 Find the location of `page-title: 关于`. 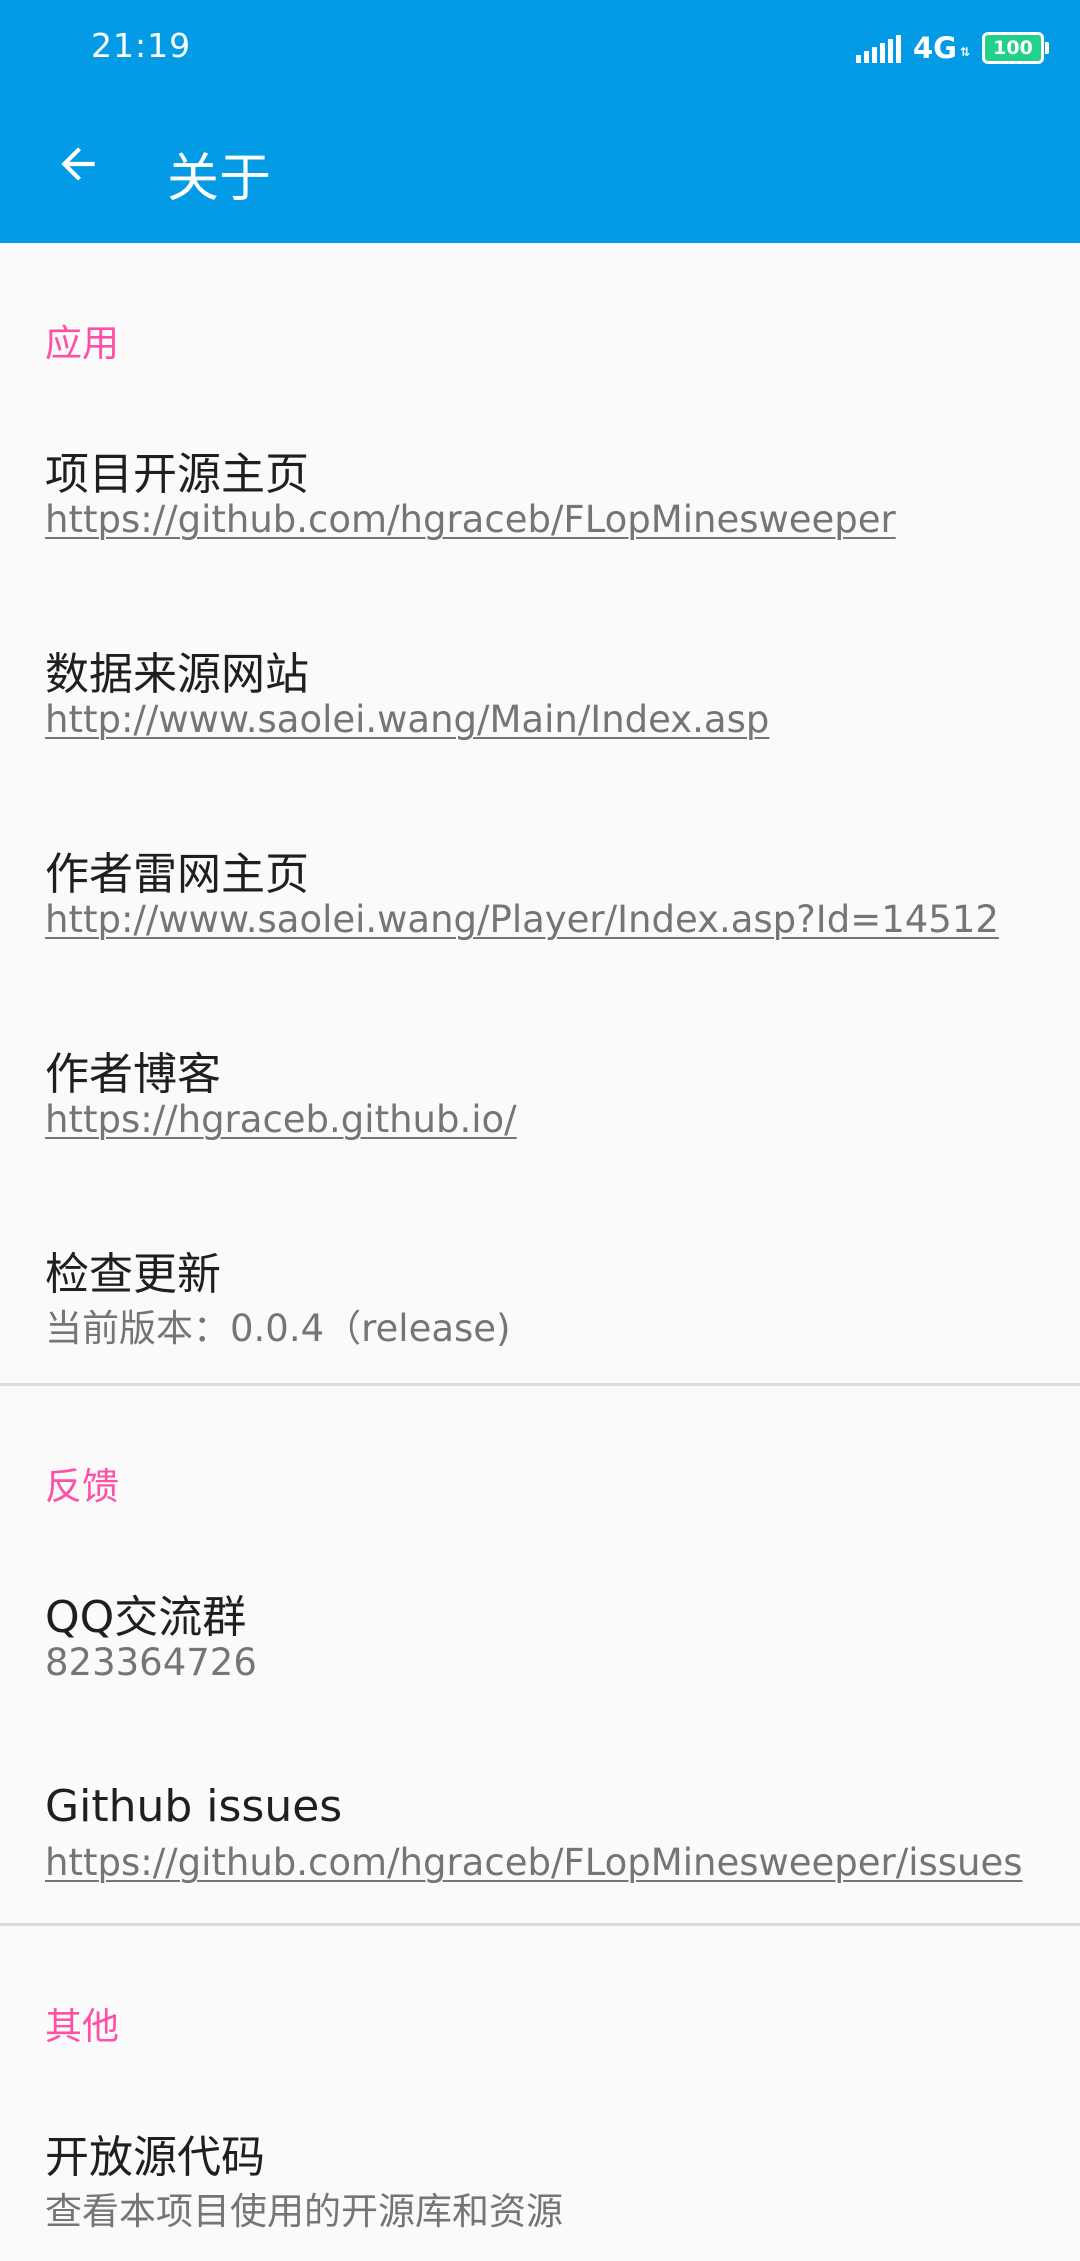

page-title: 关于 is located at coordinates (219, 179).